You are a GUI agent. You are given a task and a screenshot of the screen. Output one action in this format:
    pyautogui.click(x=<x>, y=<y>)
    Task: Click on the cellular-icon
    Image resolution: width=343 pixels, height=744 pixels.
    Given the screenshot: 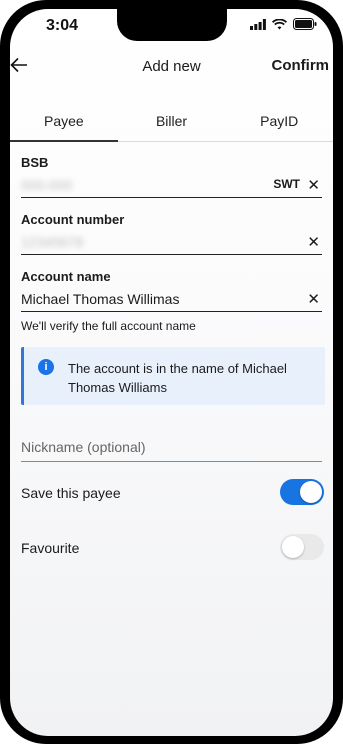 What is the action you would take?
    pyautogui.click(x=258, y=24)
    